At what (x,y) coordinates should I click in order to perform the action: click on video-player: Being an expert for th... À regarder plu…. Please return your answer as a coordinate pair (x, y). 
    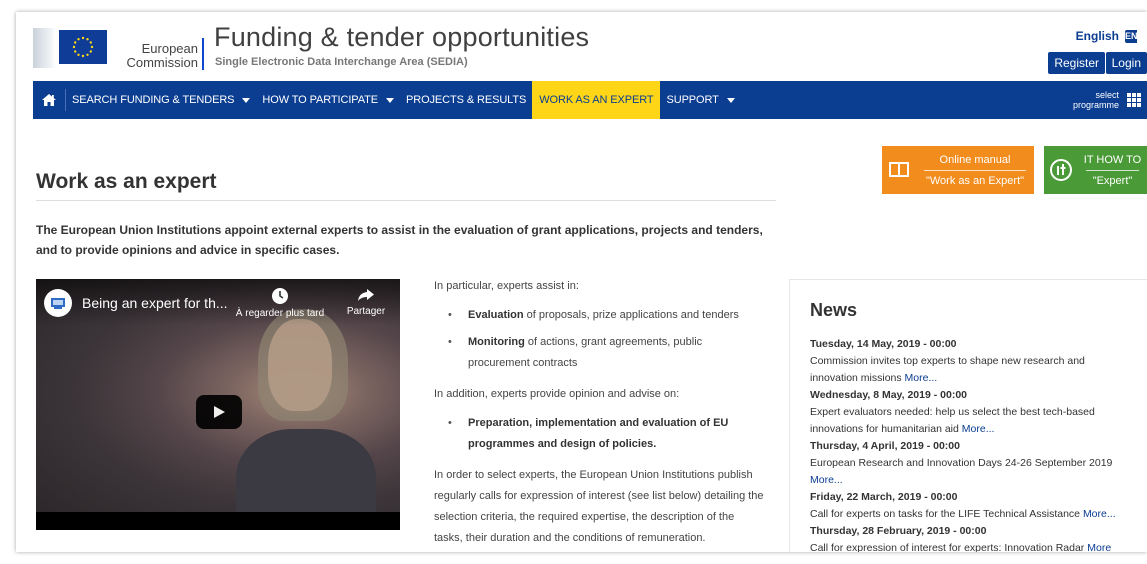
    Looking at the image, I should click on (218, 404).